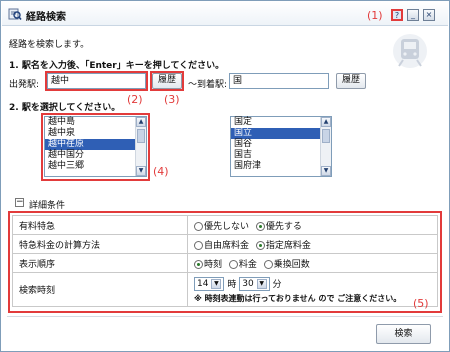  What do you see at coordinates (95, 166) in the screenshot?
I see `list-item: 越中三郷` at bounding box center [95, 166].